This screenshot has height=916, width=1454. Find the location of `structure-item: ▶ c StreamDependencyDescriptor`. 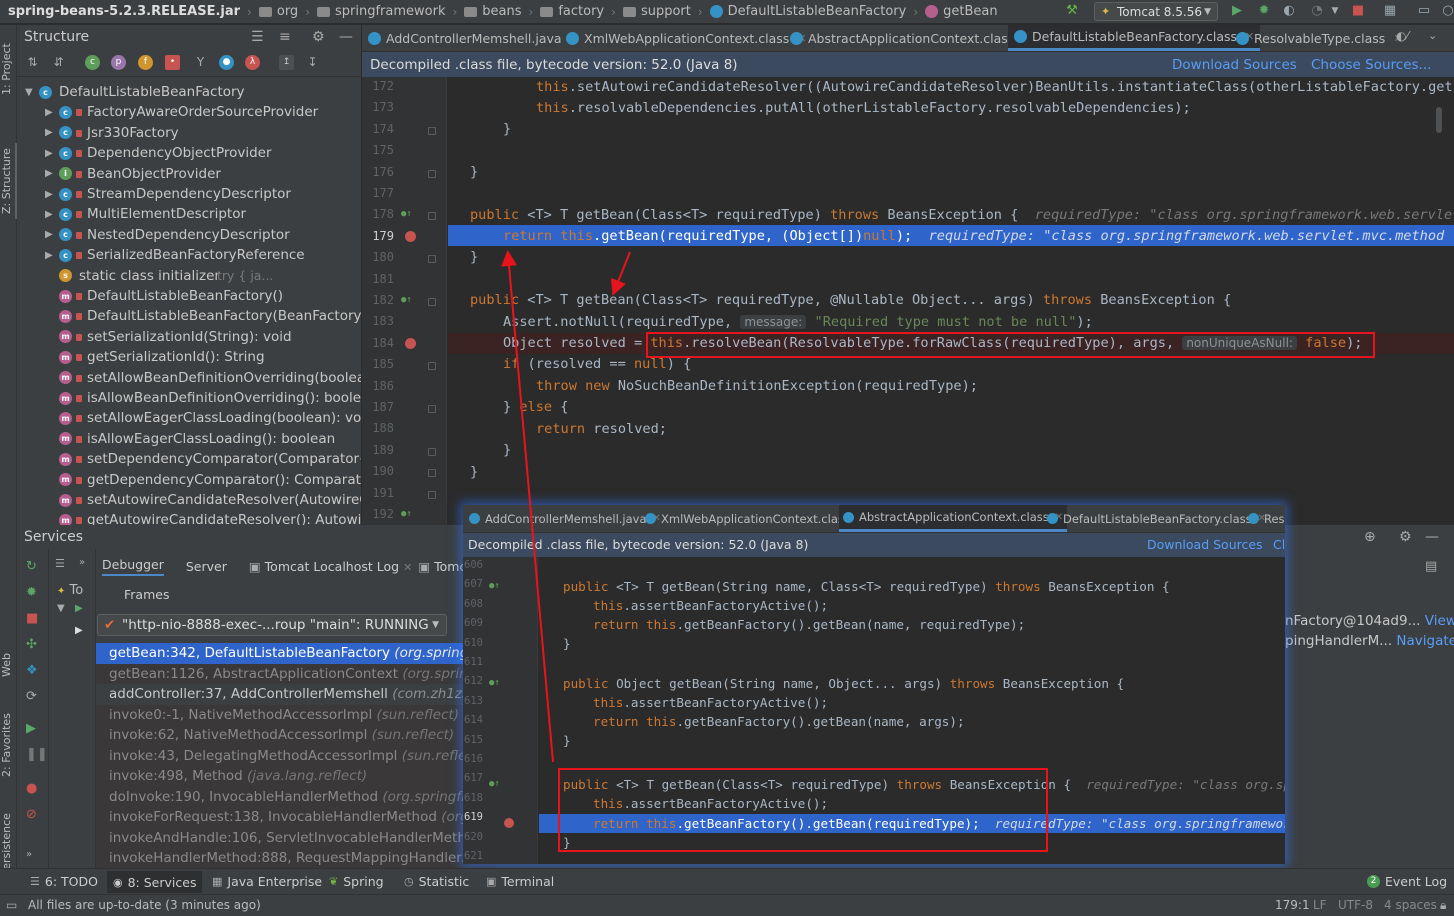

structure-item: ▶ c StreamDependencyDescriptor is located at coordinates (189, 194).